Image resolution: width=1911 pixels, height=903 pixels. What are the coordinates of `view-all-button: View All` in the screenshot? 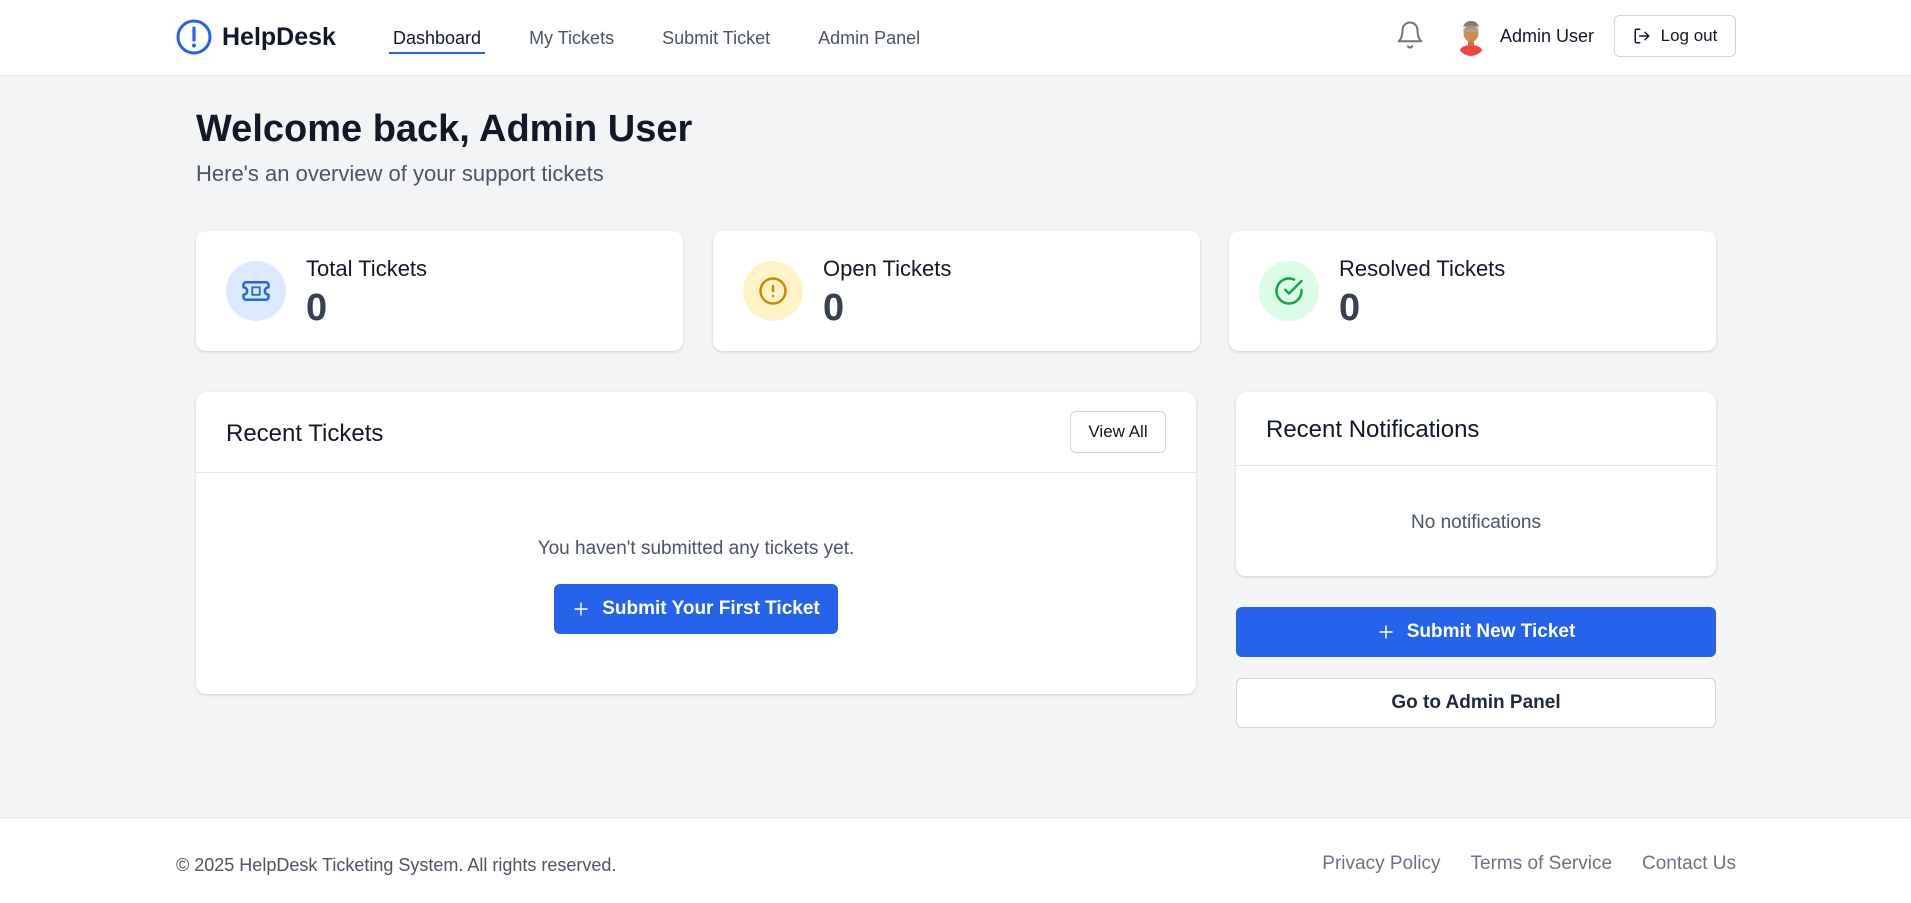 It's located at (1118, 432).